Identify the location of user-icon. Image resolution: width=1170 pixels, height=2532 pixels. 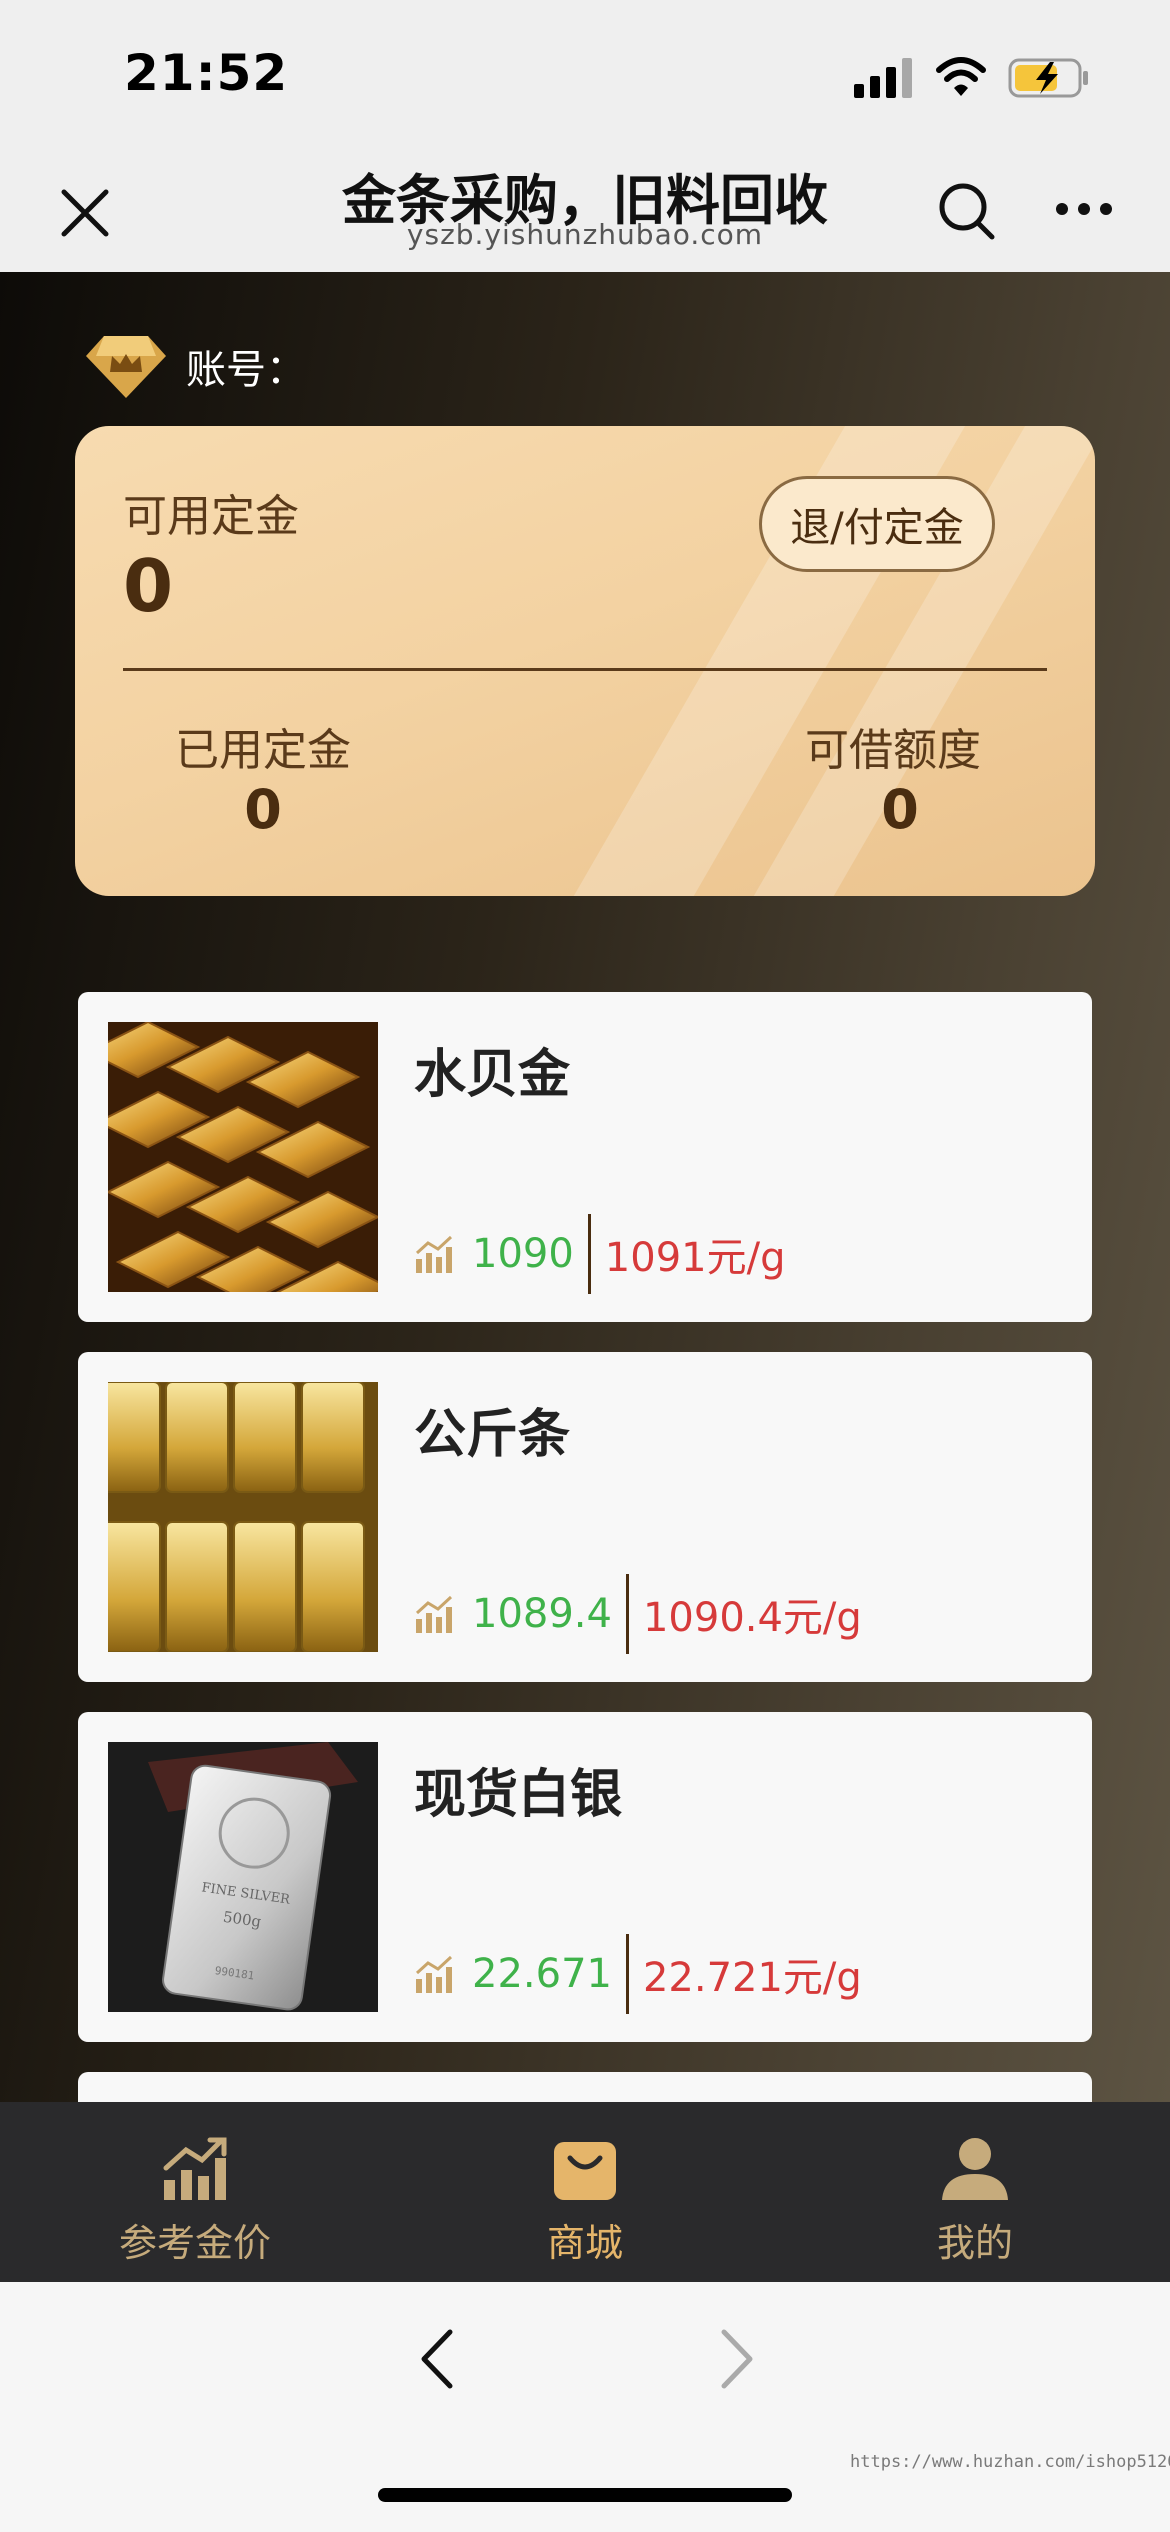
(975, 2169).